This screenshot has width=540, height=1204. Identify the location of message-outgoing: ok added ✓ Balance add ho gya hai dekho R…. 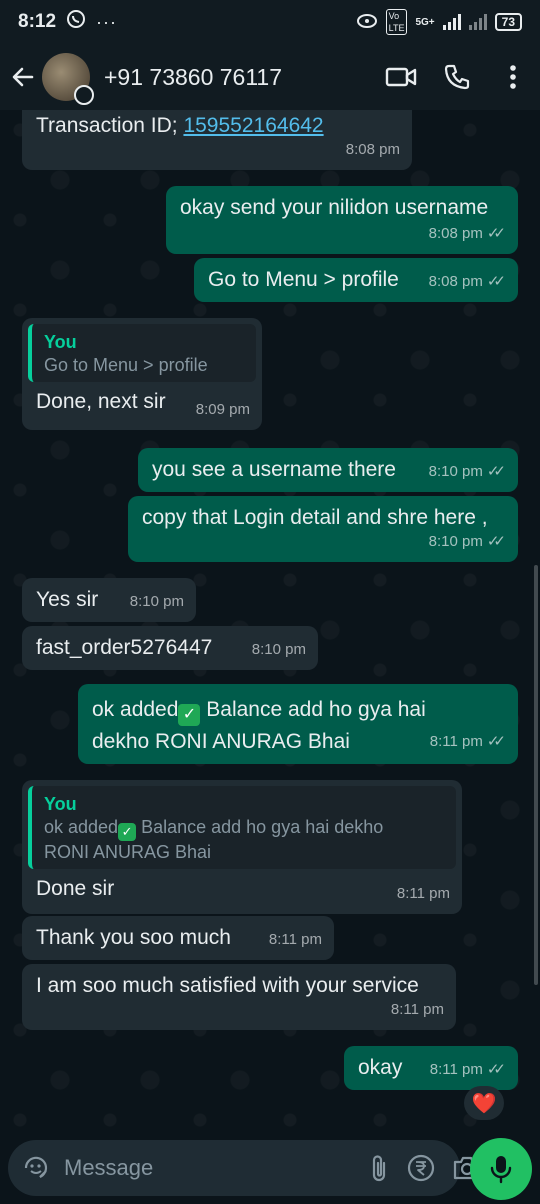
(298, 724).